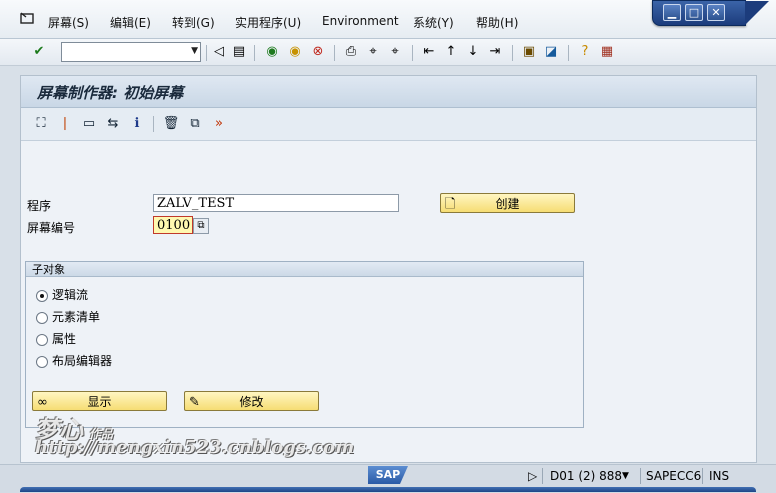 Image resolution: width=776 pixels, height=493 pixels. Describe the element at coordinates (39, 206) in the screenshot. I see `program-label: 程序` at that location.